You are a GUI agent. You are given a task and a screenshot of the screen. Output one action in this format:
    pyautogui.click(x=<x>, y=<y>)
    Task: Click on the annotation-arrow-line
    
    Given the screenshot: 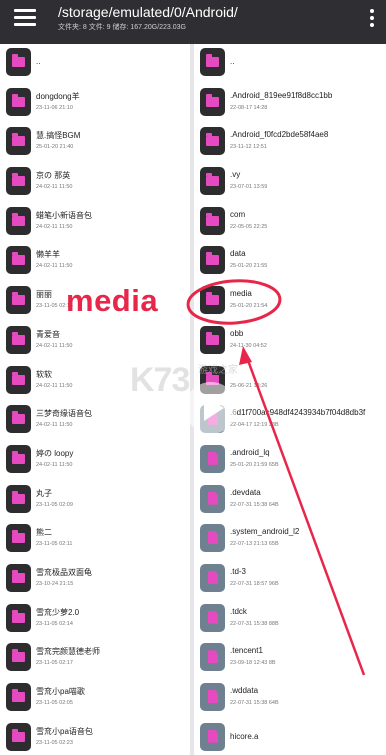 What is the action you would take?
    pyautogui.click(x=305, y=515)
    